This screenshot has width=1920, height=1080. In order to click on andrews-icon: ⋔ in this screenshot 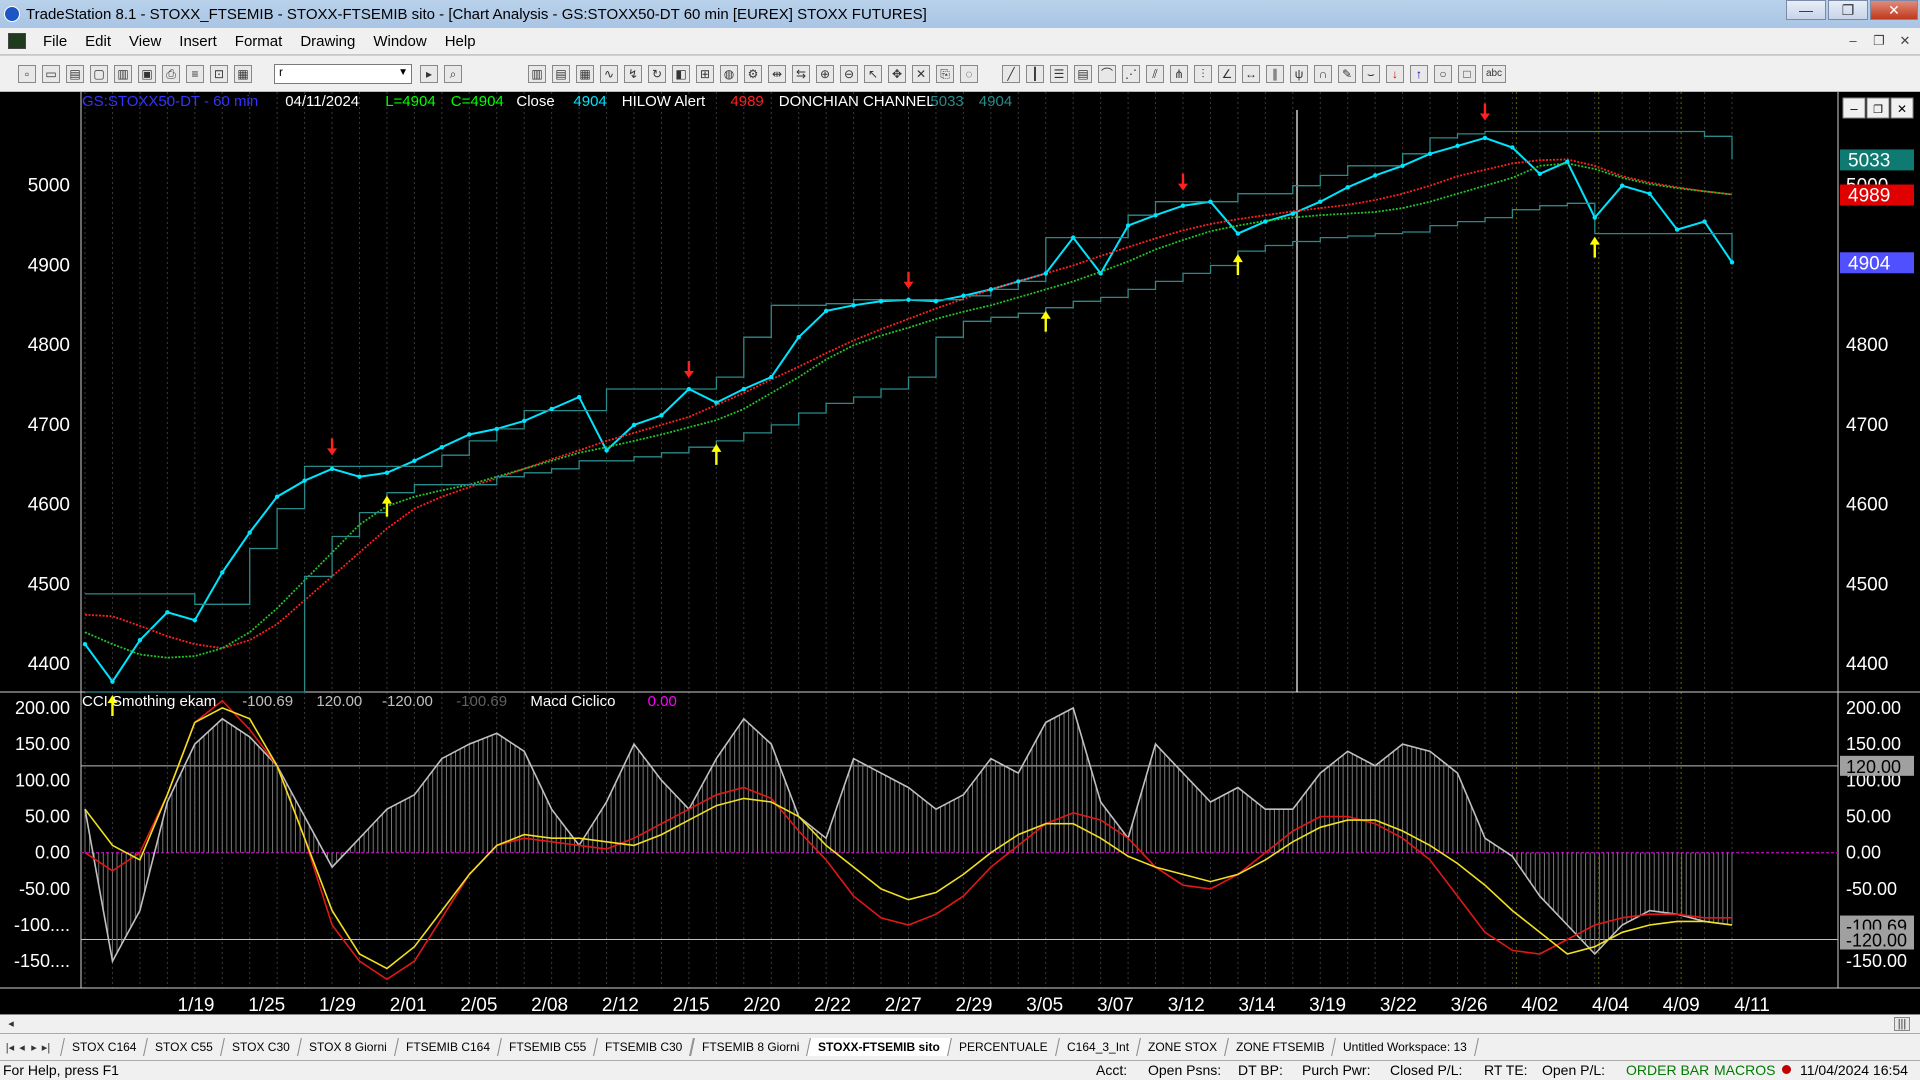, I will do `click(1179, 73)`.